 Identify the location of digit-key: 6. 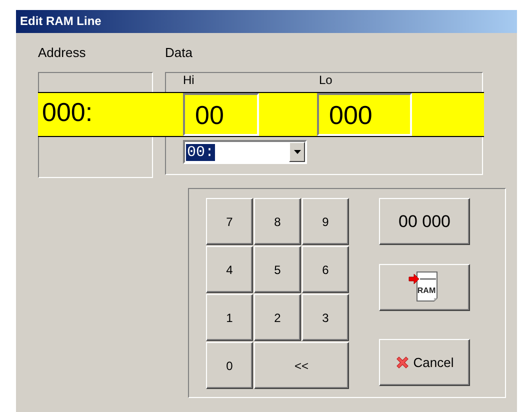
(325, 269).